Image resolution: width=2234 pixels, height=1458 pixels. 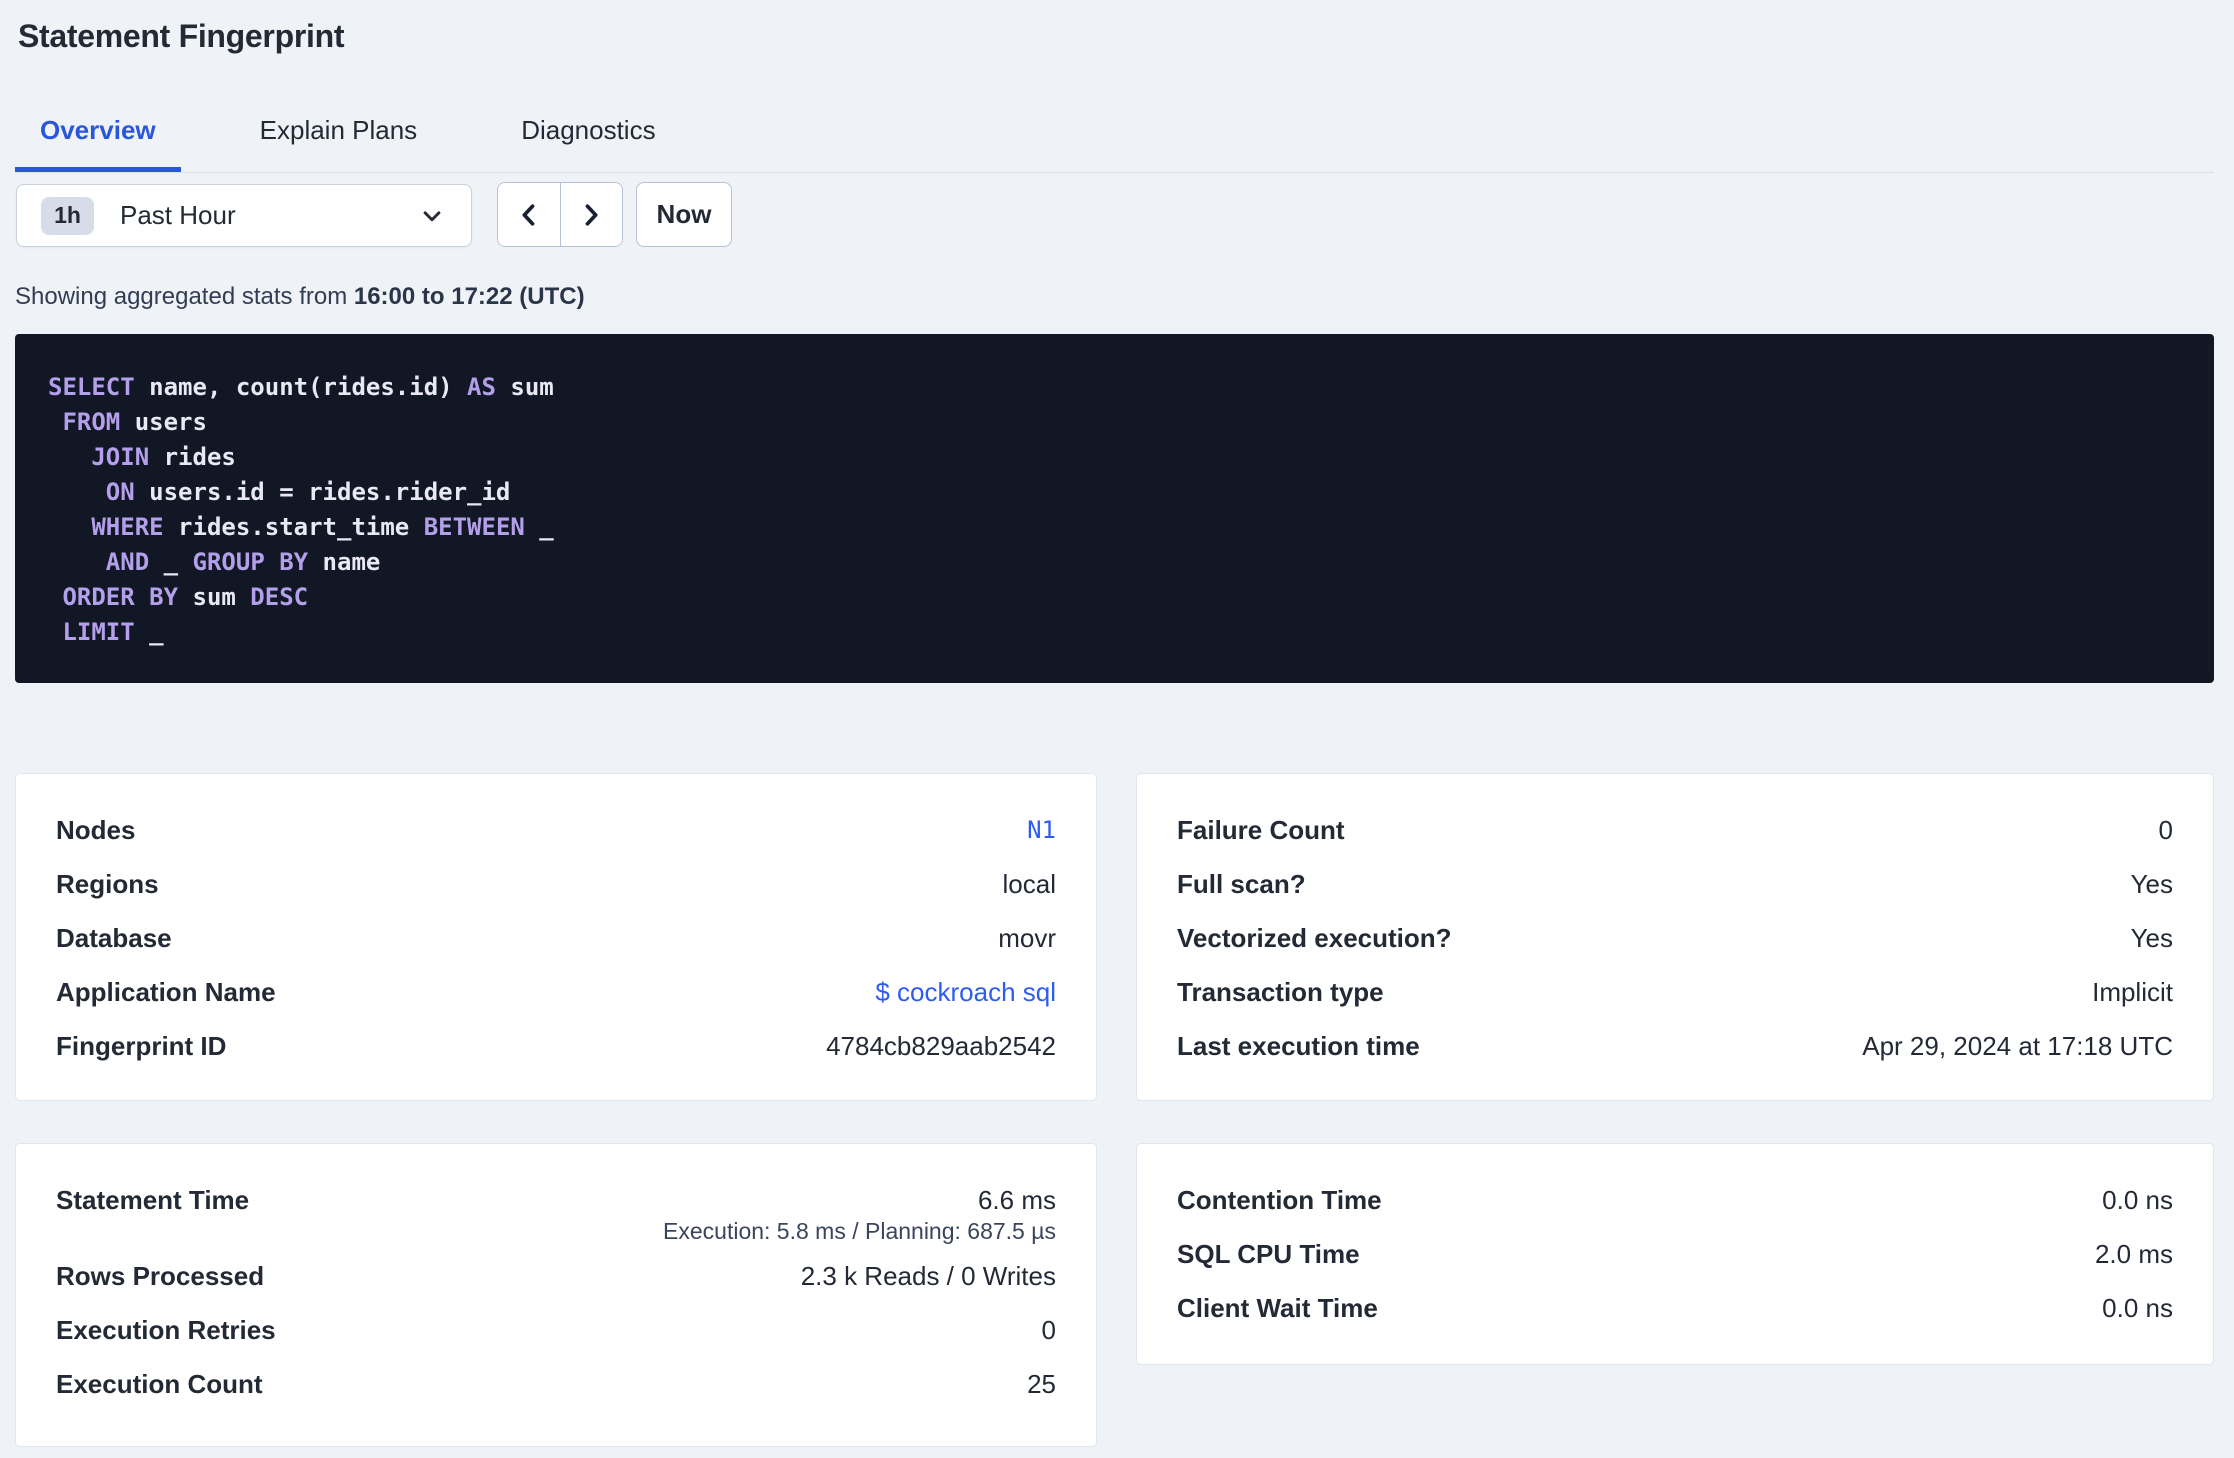 What do you see at coordinates (556, 1330) in the screenshot?
I see `row-execution-retries: Execution Retries 0` at bounding box center [556, 1330].